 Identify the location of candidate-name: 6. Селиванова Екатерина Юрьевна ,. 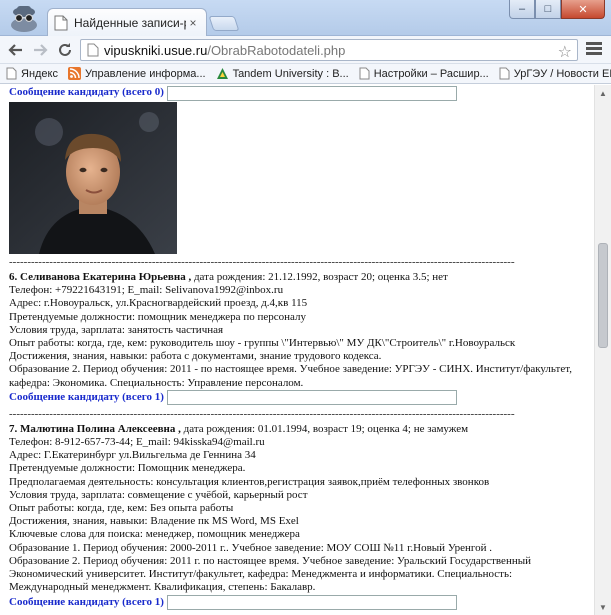
(100, 277).